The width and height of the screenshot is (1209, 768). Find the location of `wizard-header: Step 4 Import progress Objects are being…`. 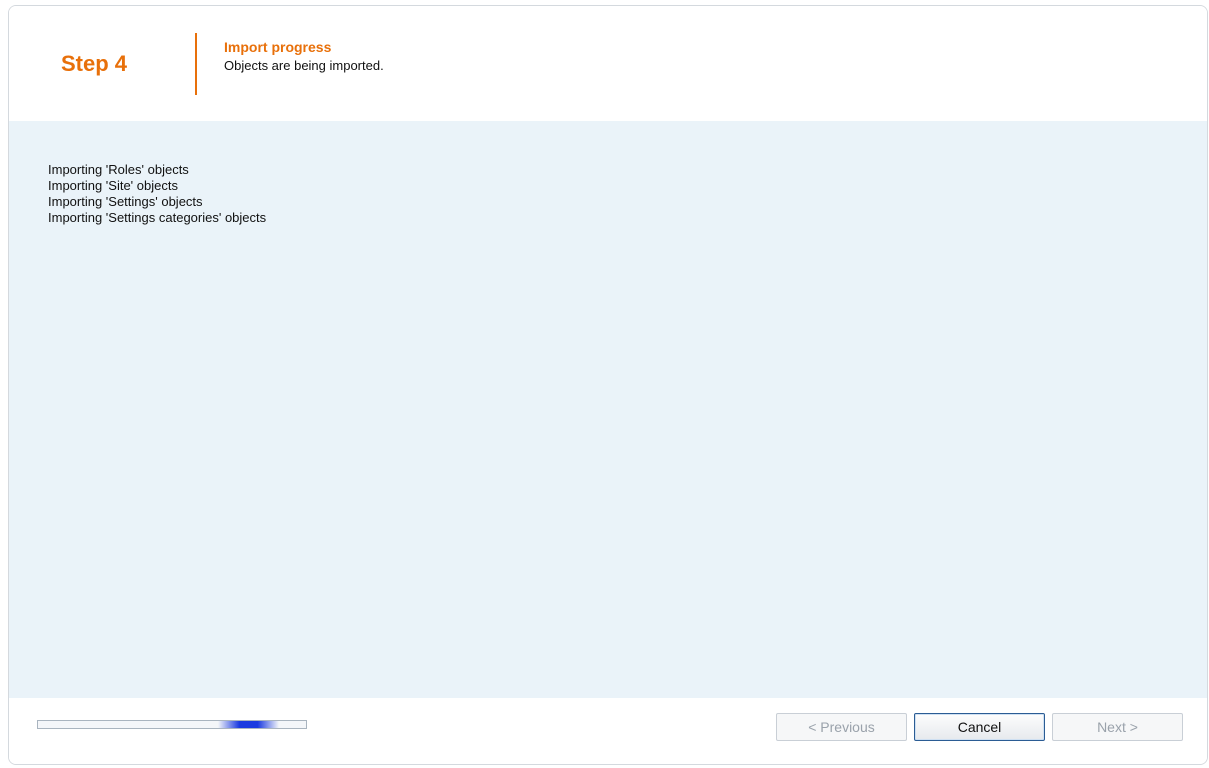

wizard-header: Step 4 Import progress Objects are being… is located at coordinates (608, 63).